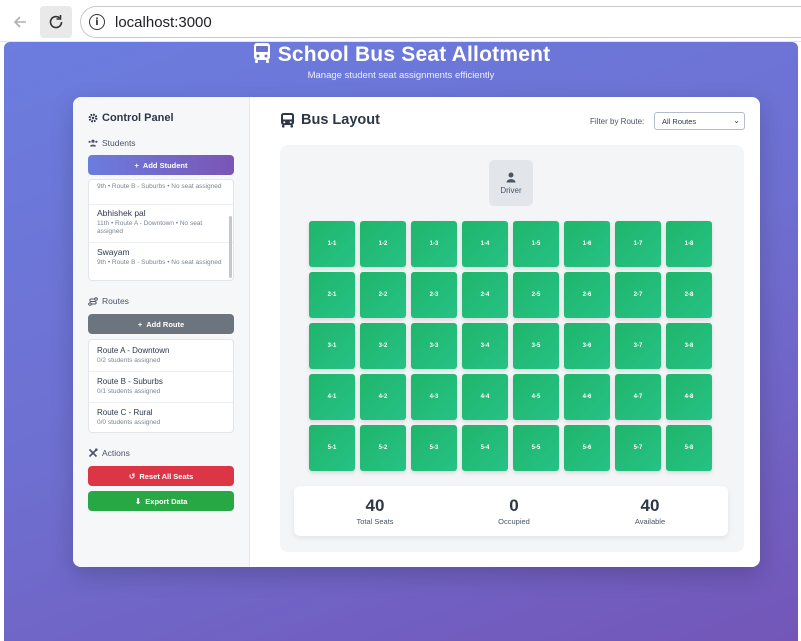 The width and height of the screenshot is (801, 641). What do you see at coordinates (485, 244) in the screenshot?
I see `seat-button: 1-4` at bounding box center [485, 244].